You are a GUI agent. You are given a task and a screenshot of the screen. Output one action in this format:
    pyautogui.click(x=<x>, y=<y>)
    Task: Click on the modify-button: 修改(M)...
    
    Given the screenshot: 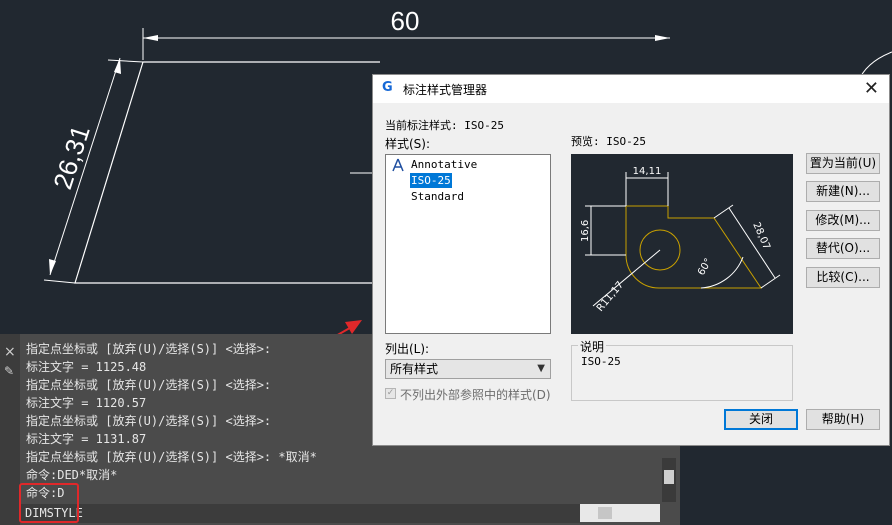 What is the action you would take?
    pyautogui.click(x=843, y=220)
    